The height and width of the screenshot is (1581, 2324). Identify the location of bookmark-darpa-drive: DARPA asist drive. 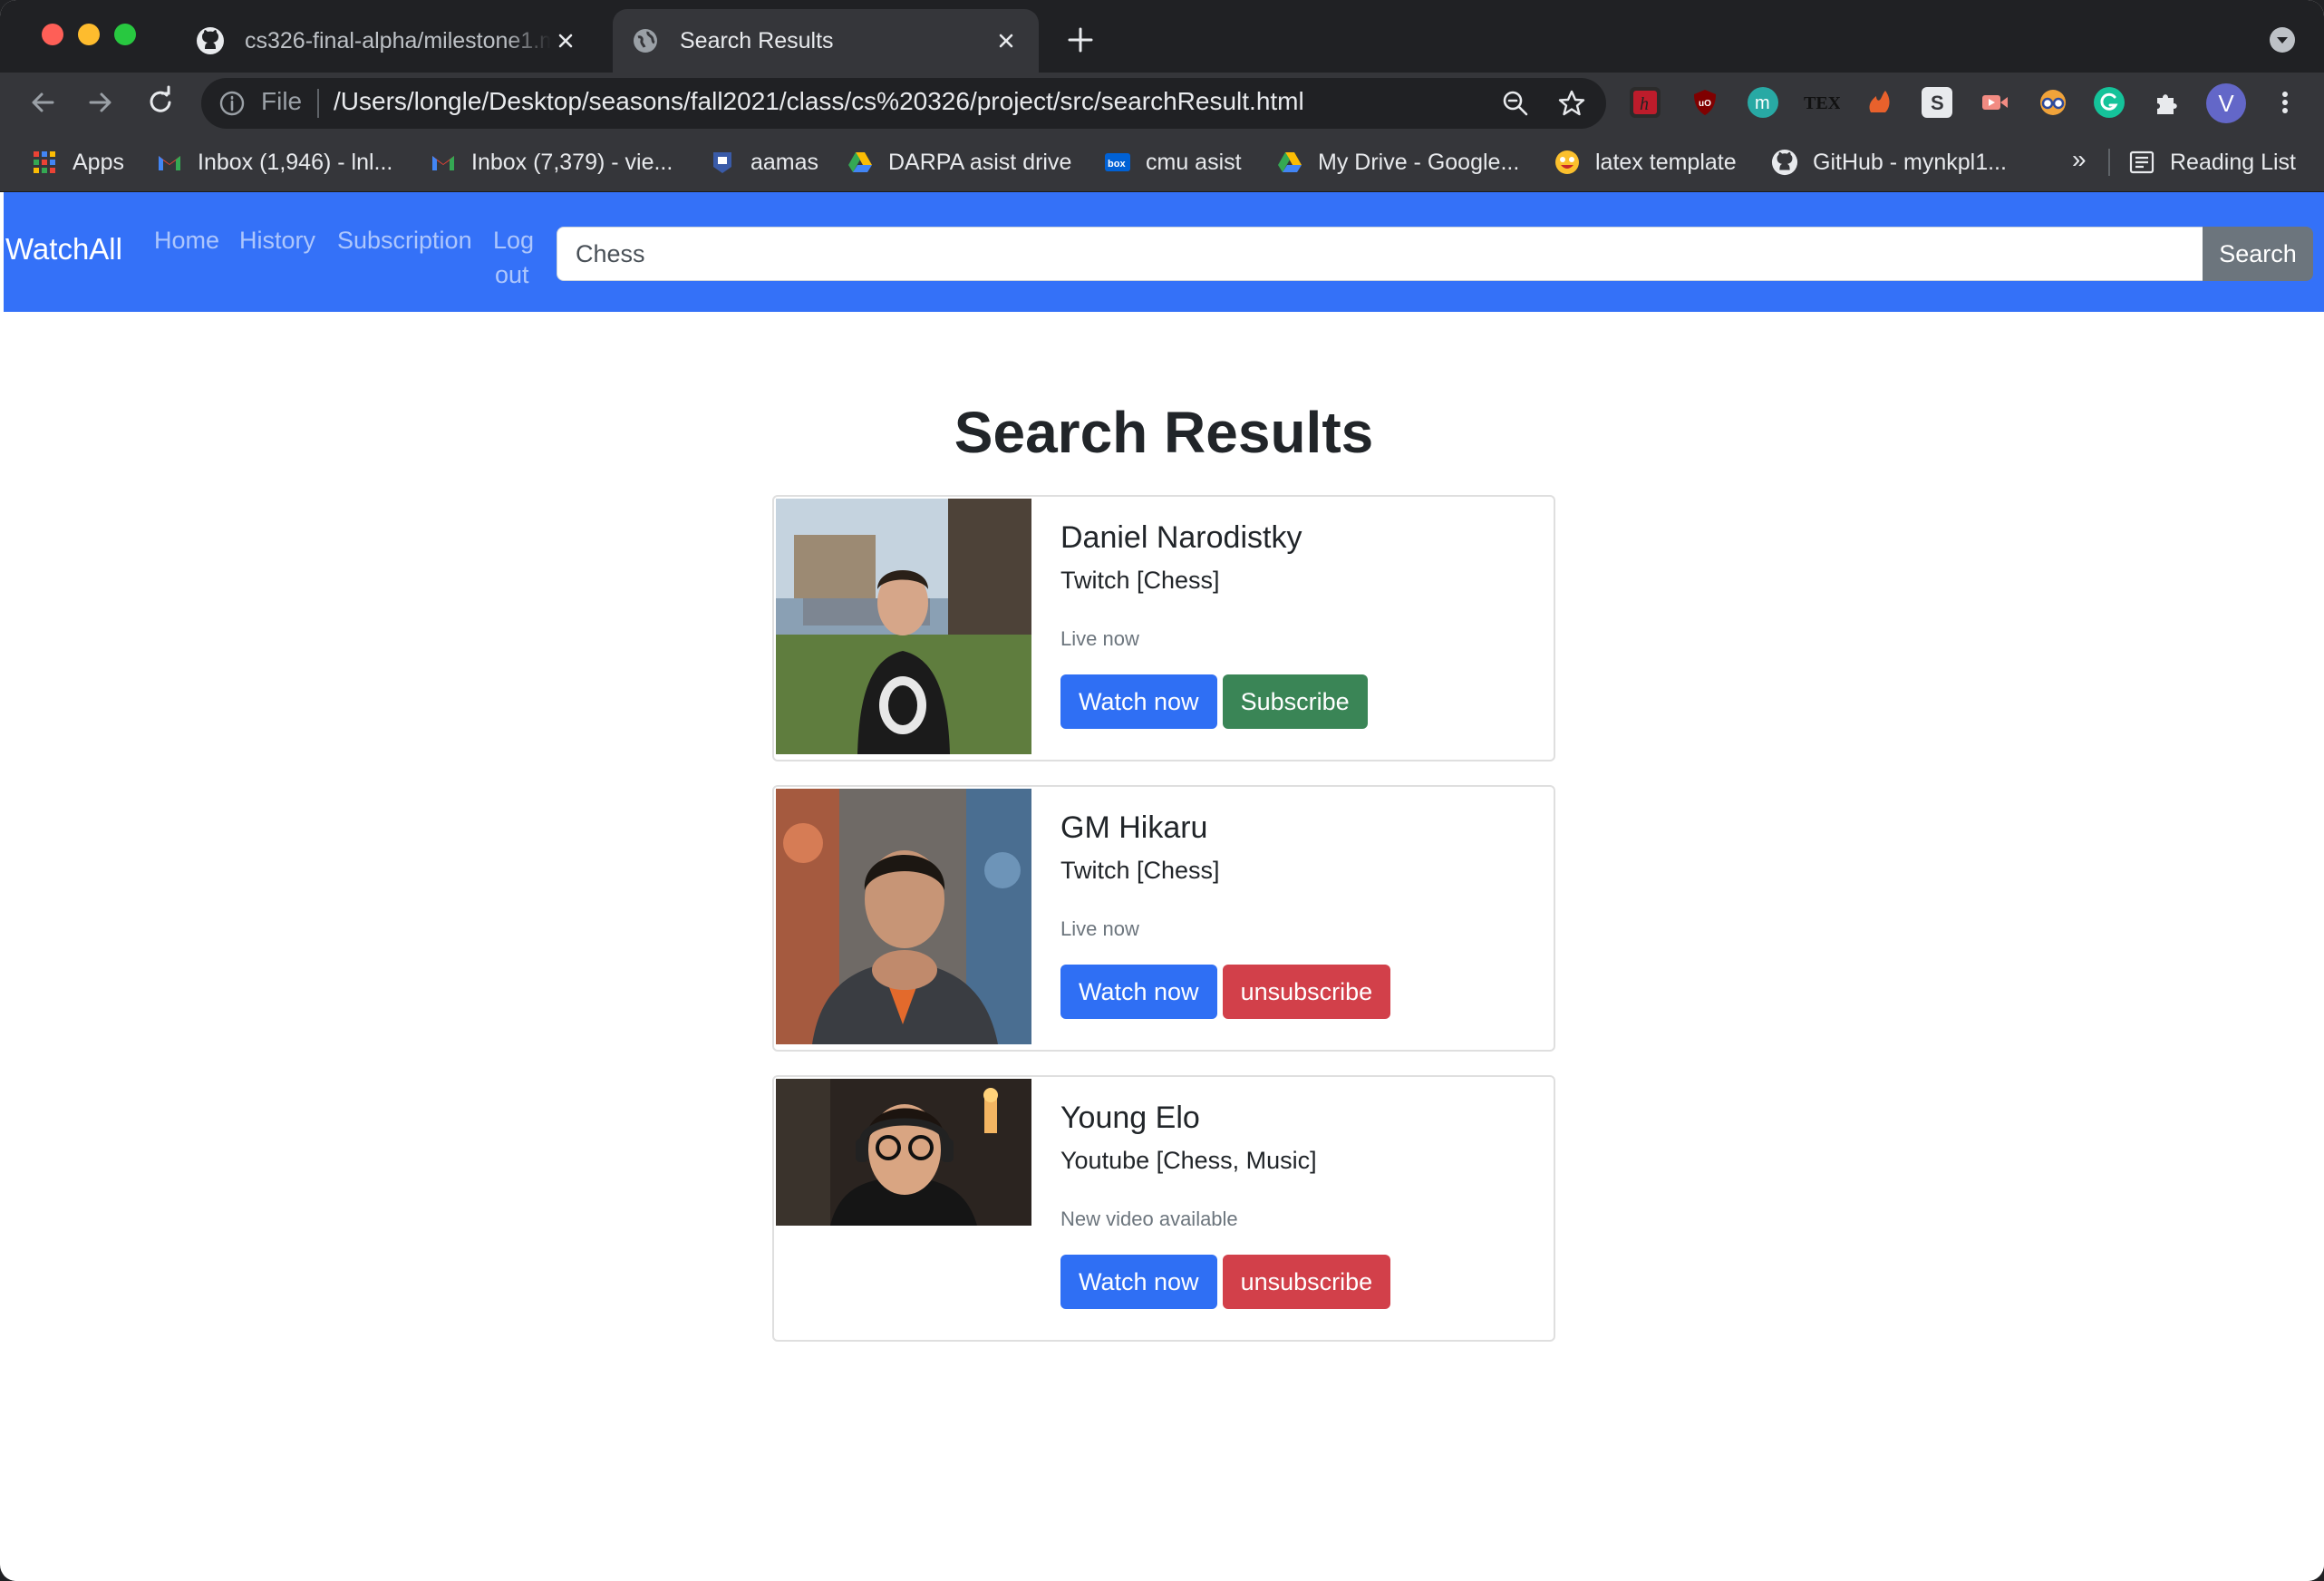
(959, 162).